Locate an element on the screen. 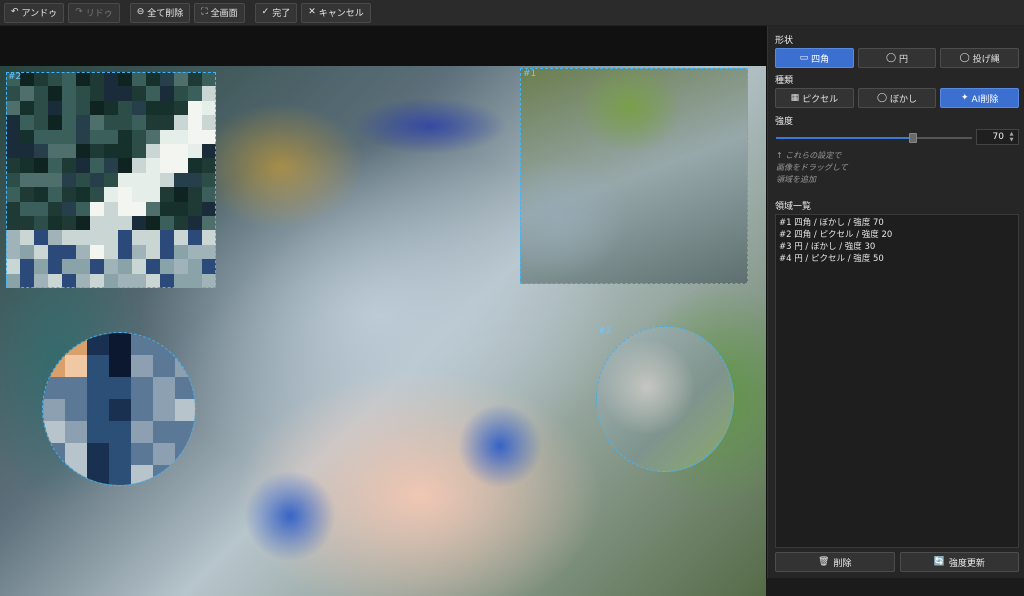 The image size is (1024, 596). delete-region-label: 削除 is located at coordinates (842, 563).